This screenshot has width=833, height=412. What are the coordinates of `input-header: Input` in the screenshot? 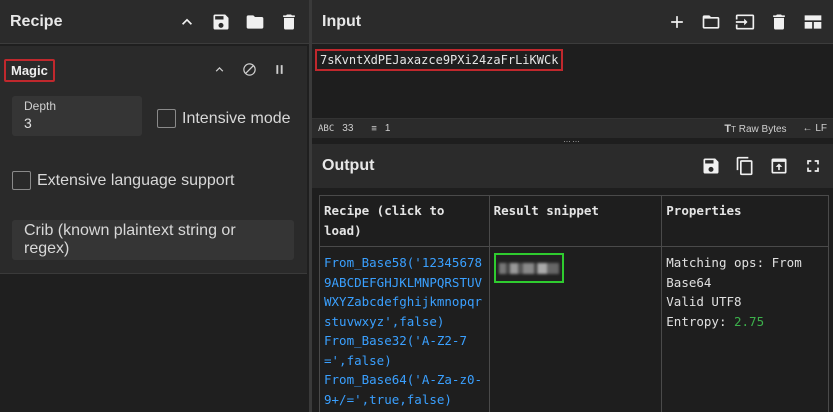 It's located at (572, 22).